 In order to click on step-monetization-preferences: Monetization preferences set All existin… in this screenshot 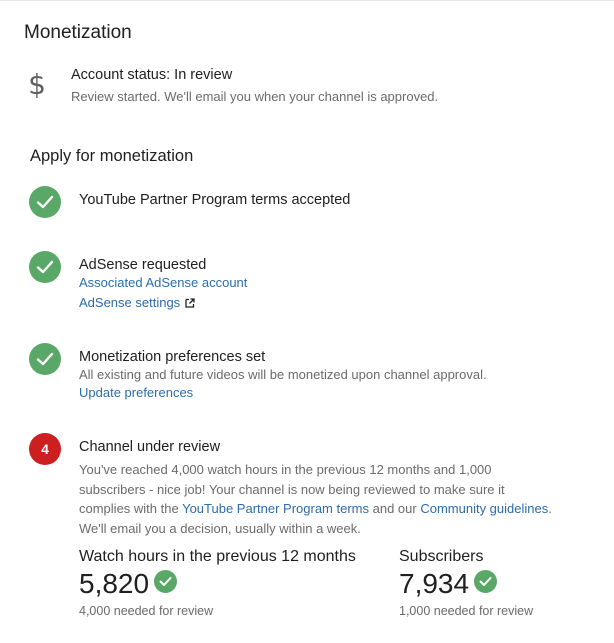, I will do `click(309, 373)`.